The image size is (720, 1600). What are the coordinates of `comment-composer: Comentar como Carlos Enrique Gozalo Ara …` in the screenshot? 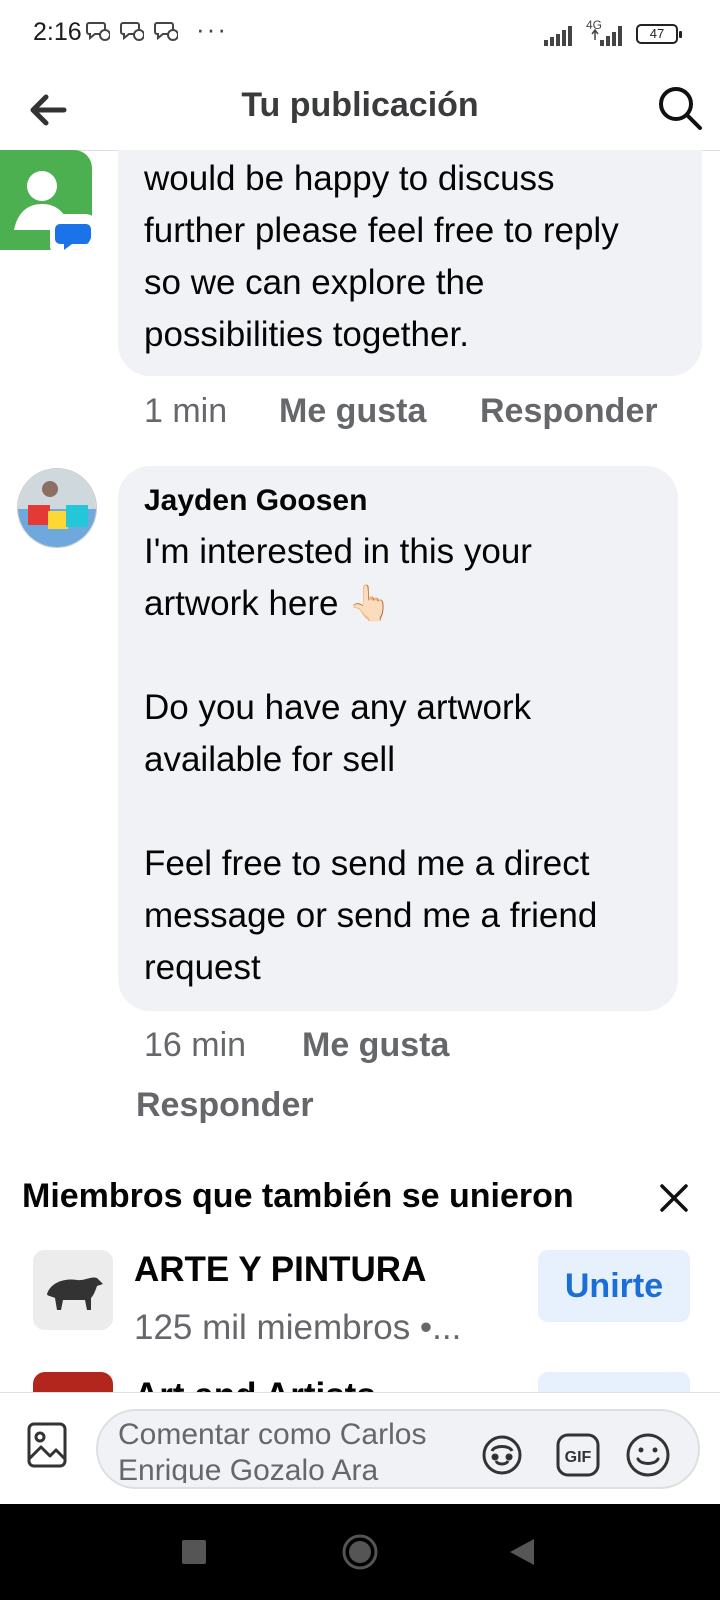 It's located at (360, 1448).